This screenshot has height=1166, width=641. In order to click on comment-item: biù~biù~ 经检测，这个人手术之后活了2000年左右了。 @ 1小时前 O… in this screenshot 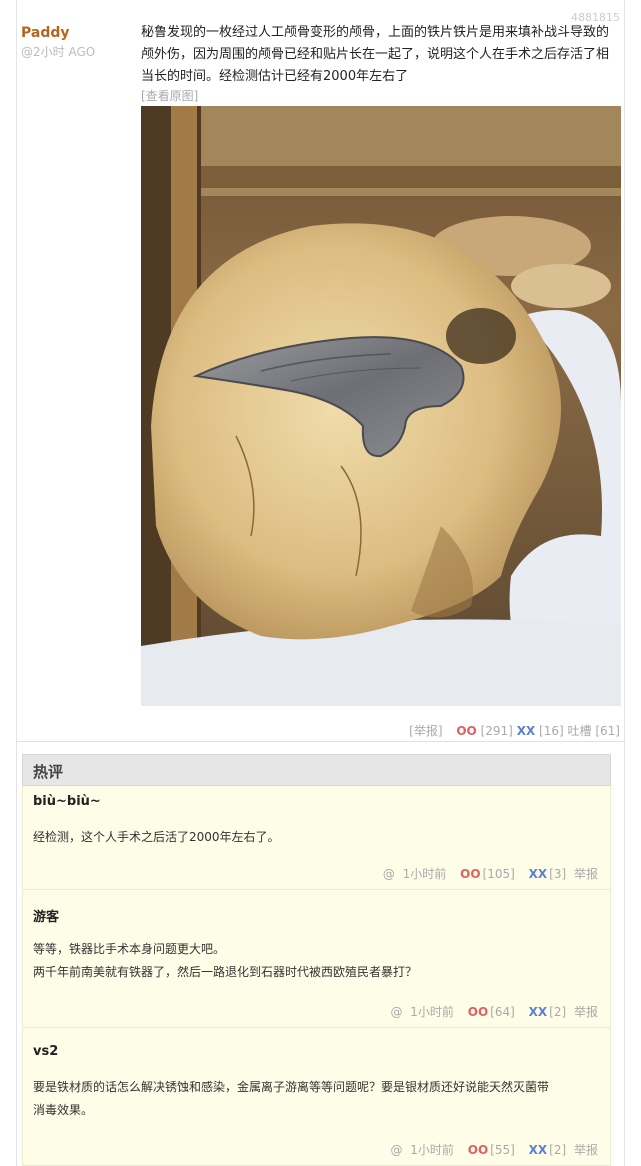, I will do `click(316, 838)`.